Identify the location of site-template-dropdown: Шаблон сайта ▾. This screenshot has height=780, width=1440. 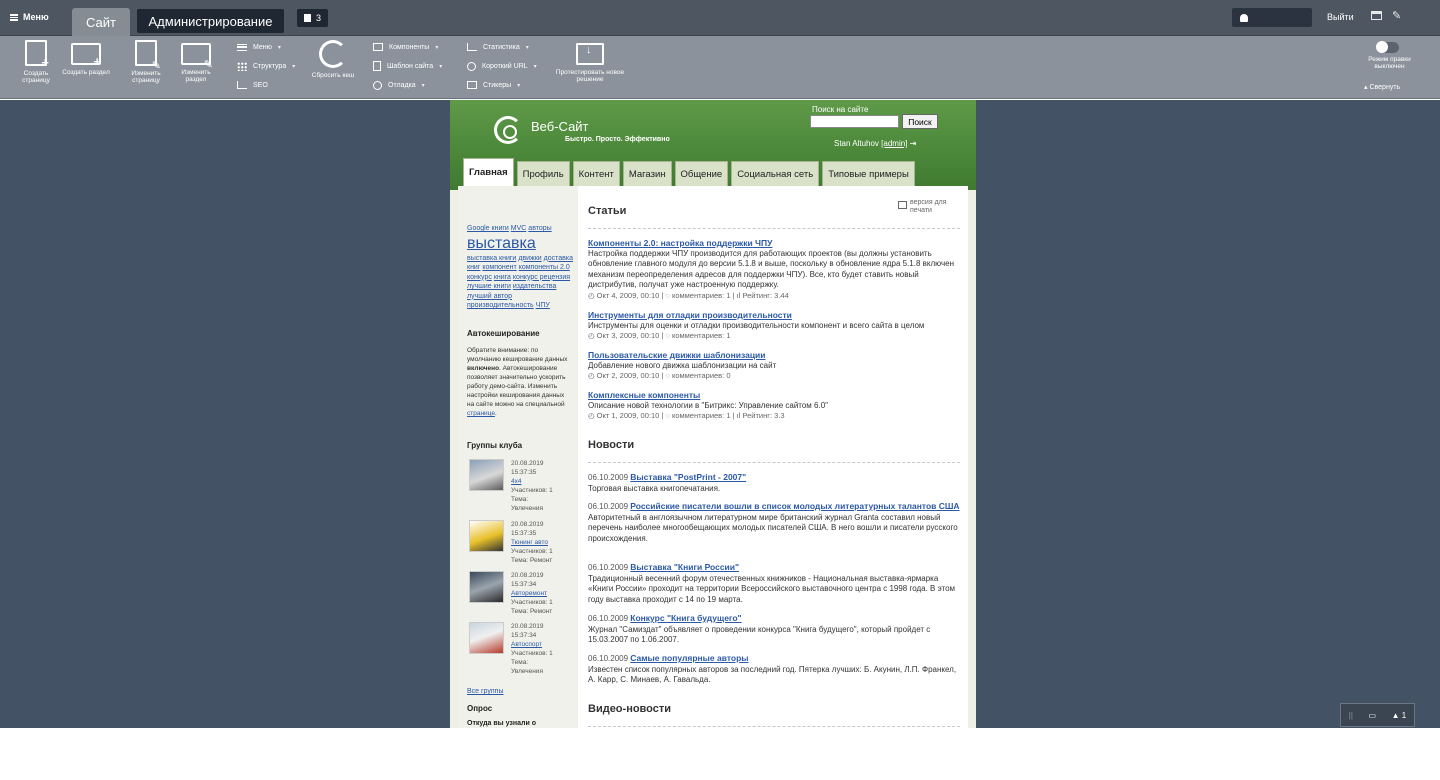
(407, 66).